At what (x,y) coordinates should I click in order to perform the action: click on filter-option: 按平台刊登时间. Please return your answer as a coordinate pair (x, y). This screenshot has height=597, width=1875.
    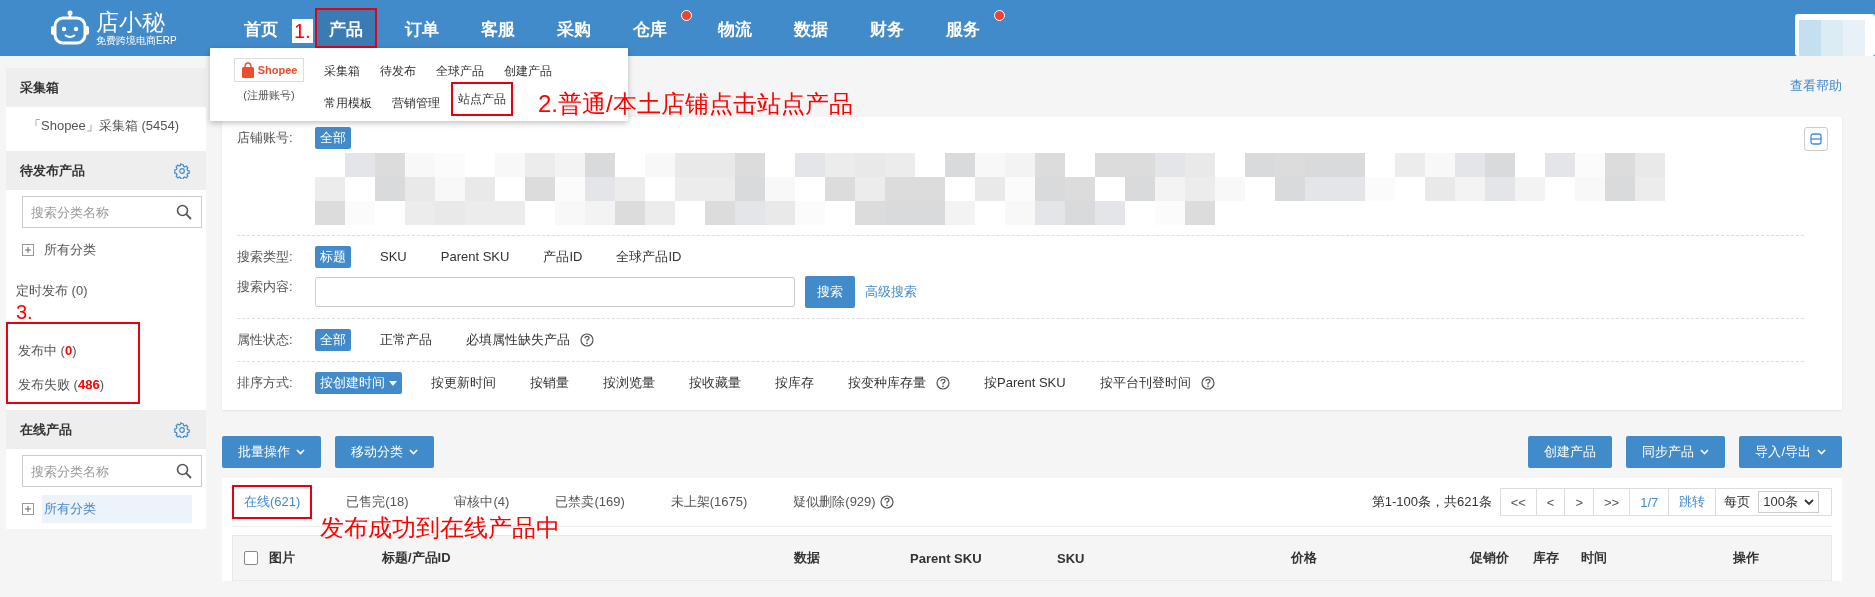
    Looking at the image, I should click on (1157, 383).